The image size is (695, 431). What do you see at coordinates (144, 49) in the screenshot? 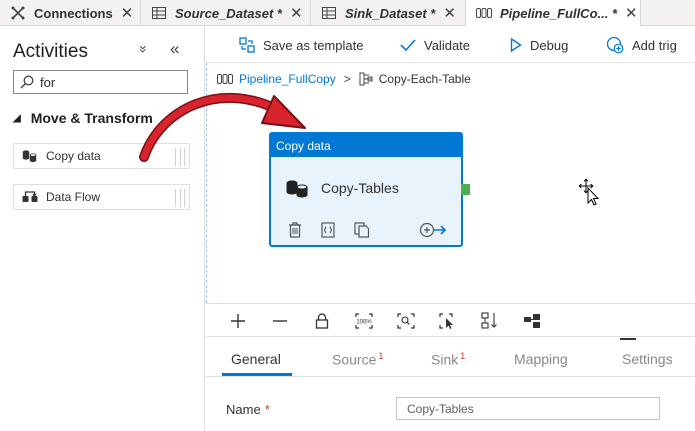
I see `collapse-all-icon: »` at bounding box center [144, 49].